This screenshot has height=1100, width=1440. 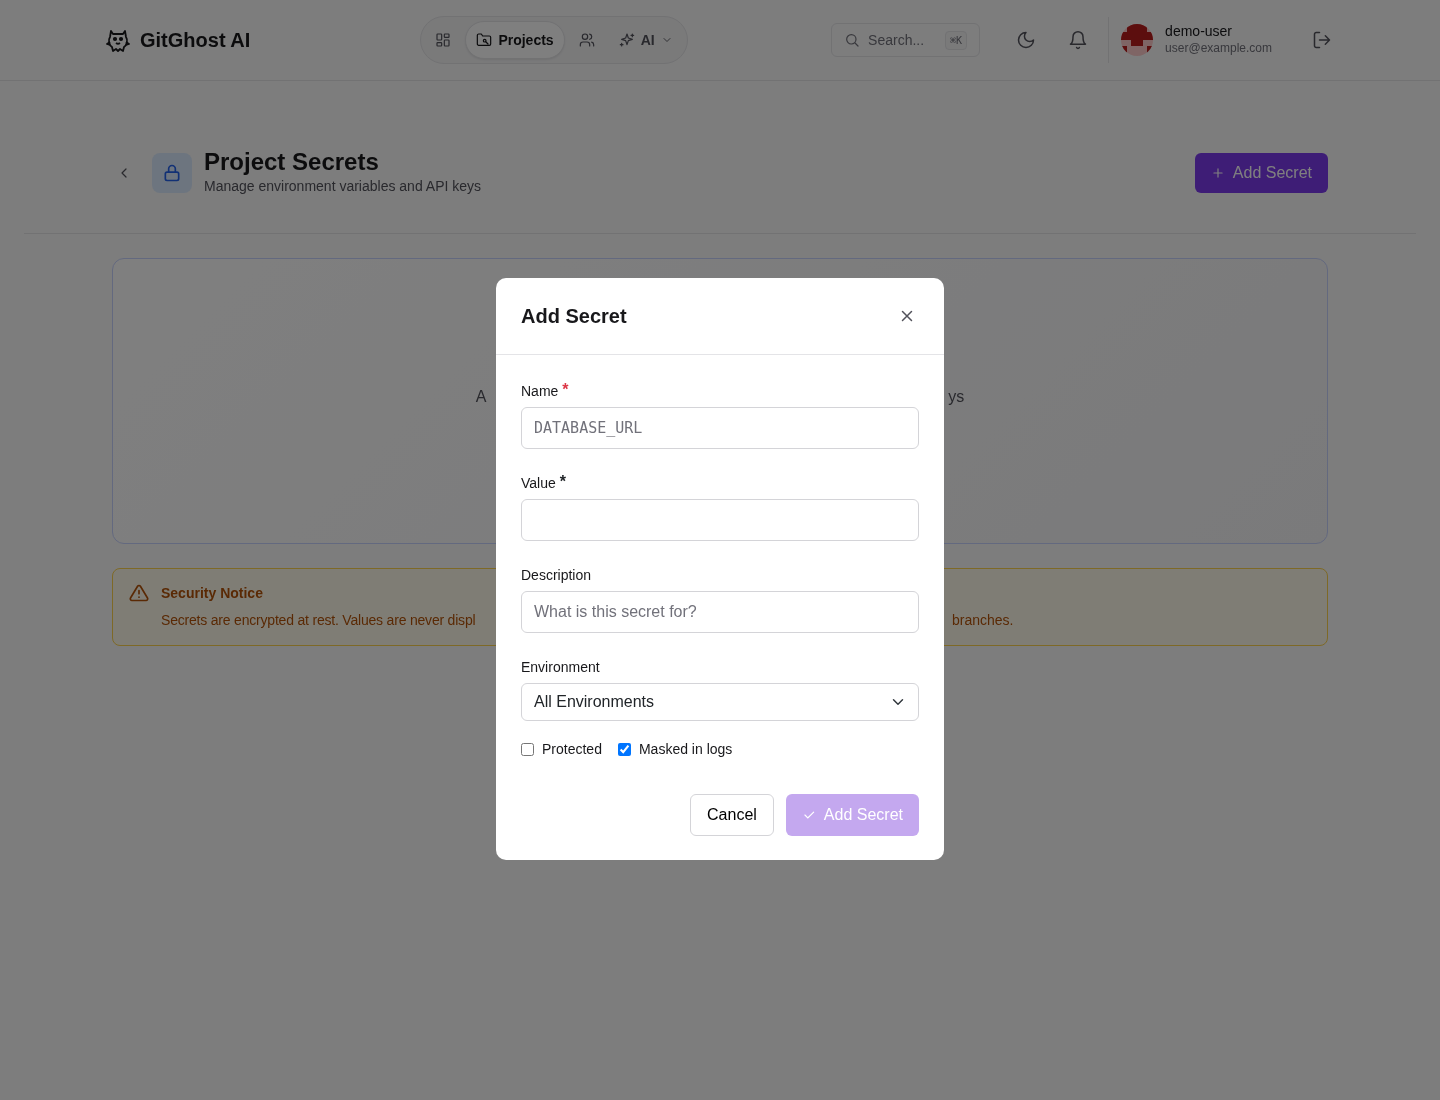 What do you see at coordinates (560, 667) in the screenshot?
I see `field-label: Environment` at bounding box center [560, 667].